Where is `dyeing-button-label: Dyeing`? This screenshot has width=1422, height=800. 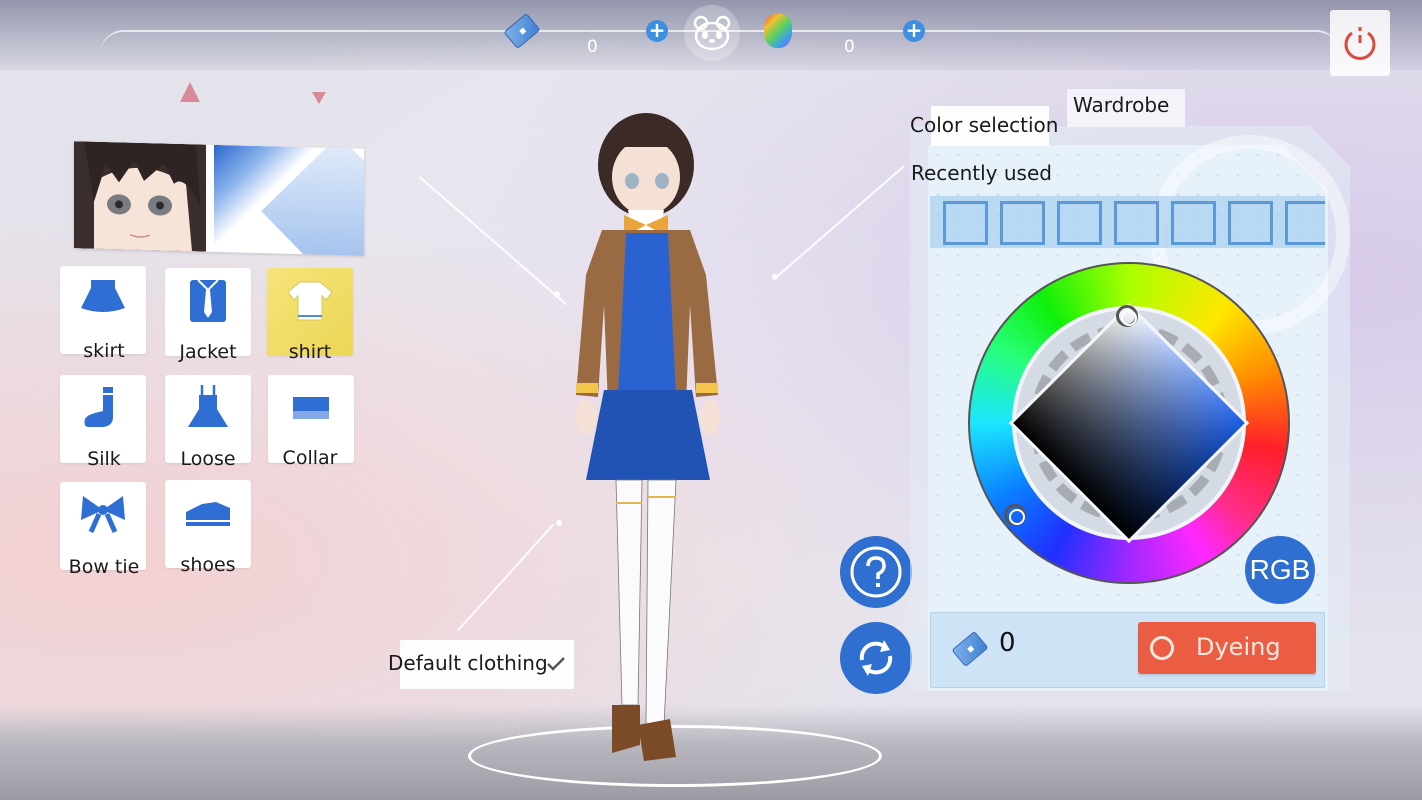
dyeing-button-label: Dyeing is located at coordinates (1238, 647).